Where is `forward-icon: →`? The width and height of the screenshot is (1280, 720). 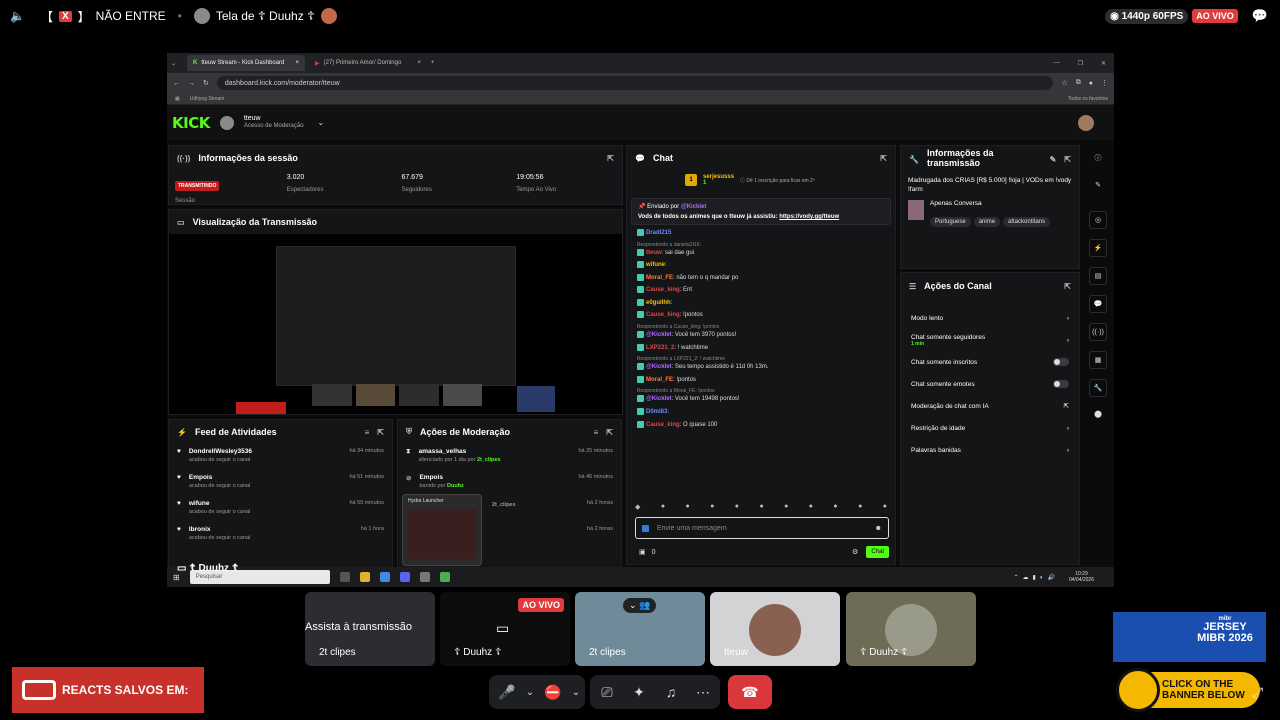 forward-icon: → is located at coordinates (191, 83).